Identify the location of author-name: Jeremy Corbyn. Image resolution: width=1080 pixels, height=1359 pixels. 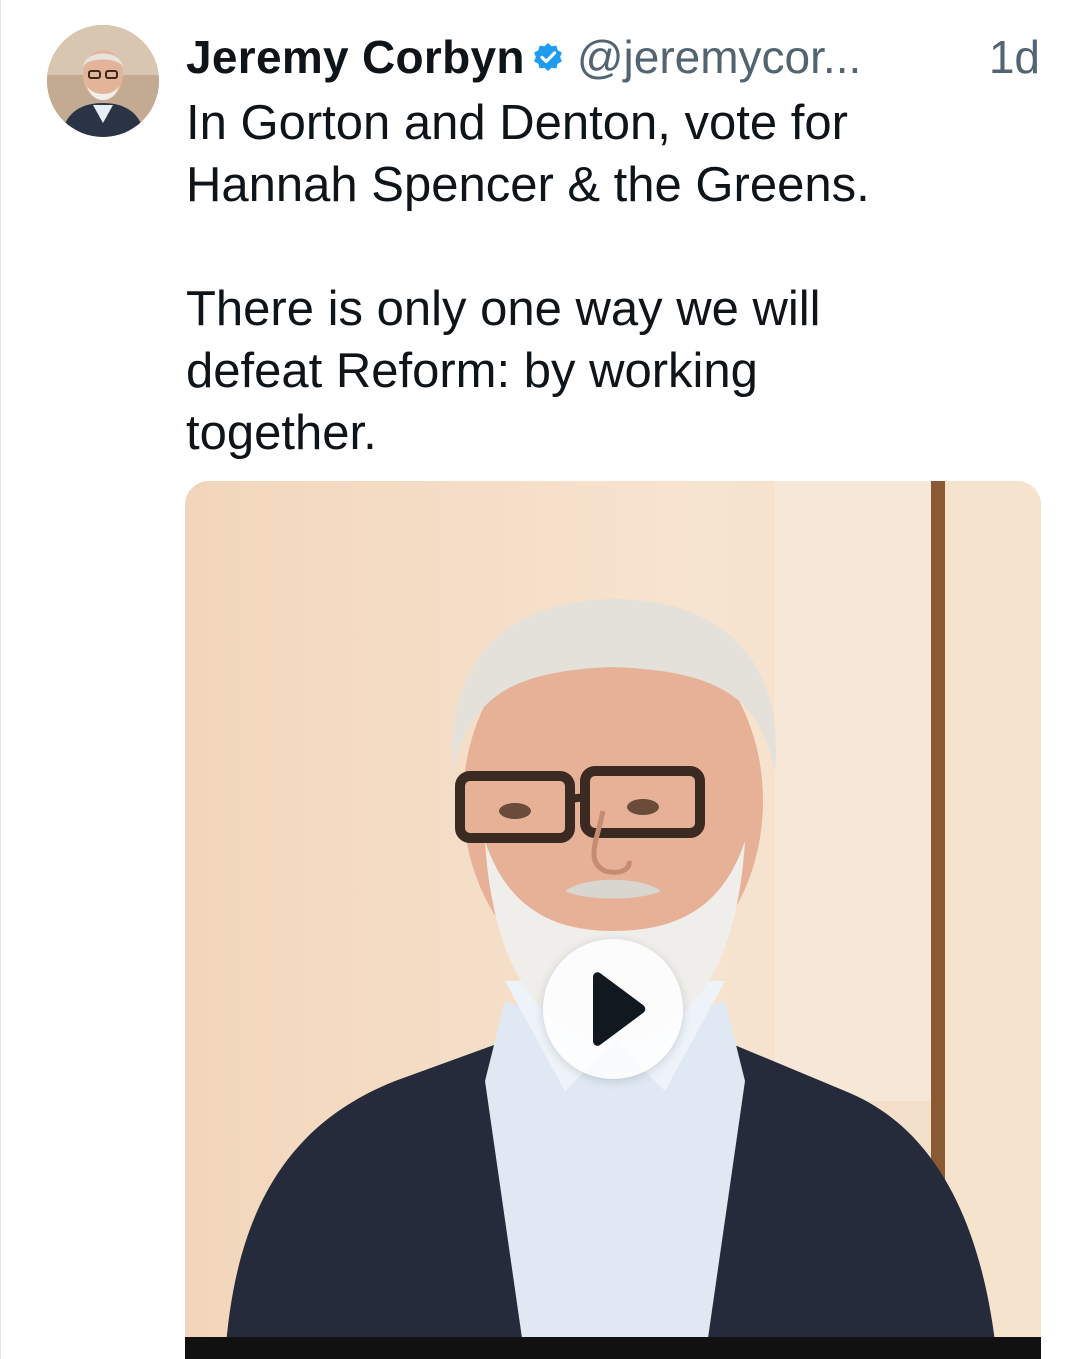
(355, 57).